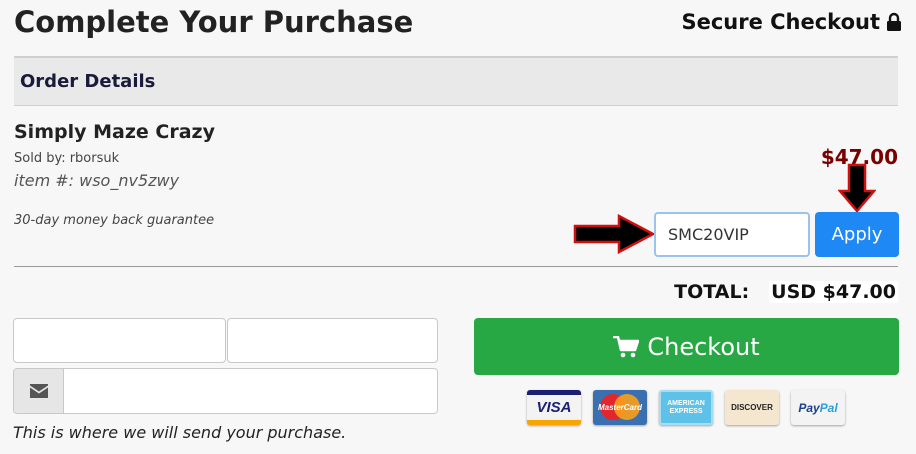 The width and height of the screenshot is (916, 454). I want to click on lock-icon, so click(894, 21).